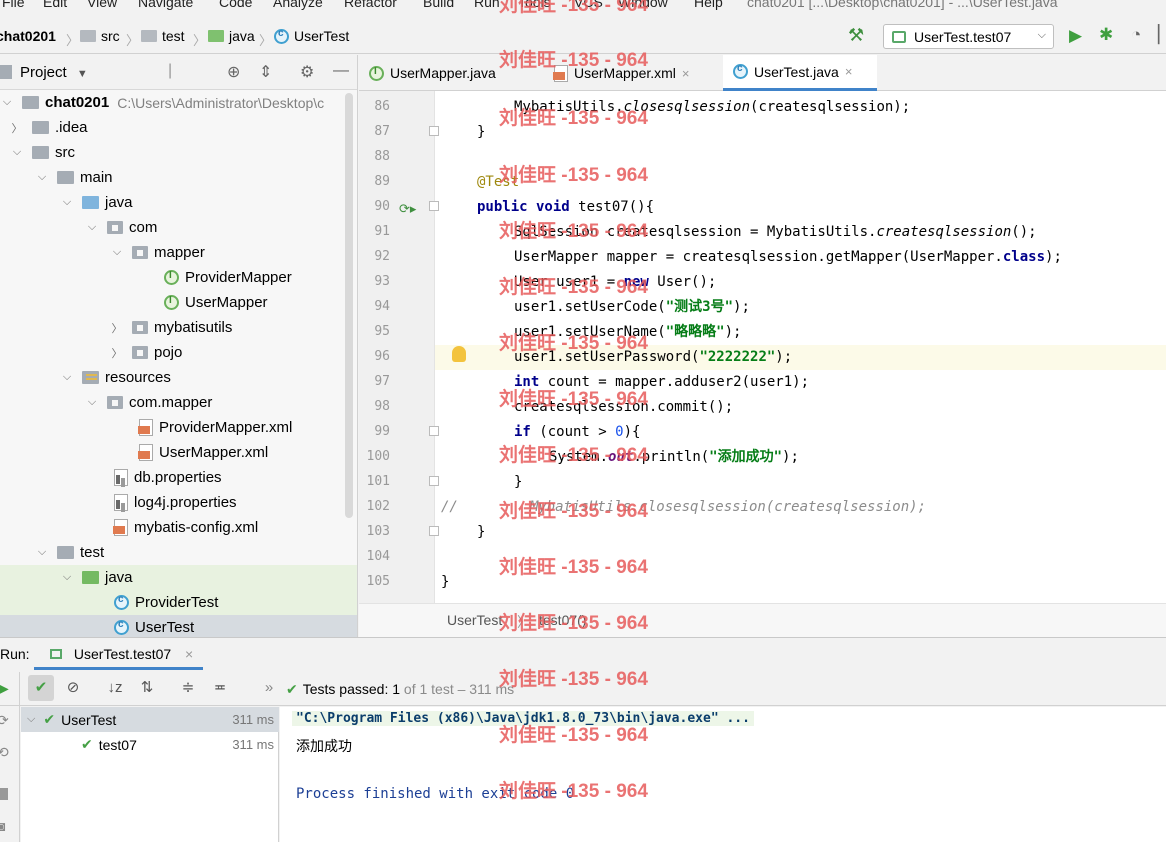 This screenshot has width=1166, height=842. What do you see at coordinates (178, 626) in the screenshot?
I see `tree-item-usertest: UserTest` at bounding box center [178, 626].